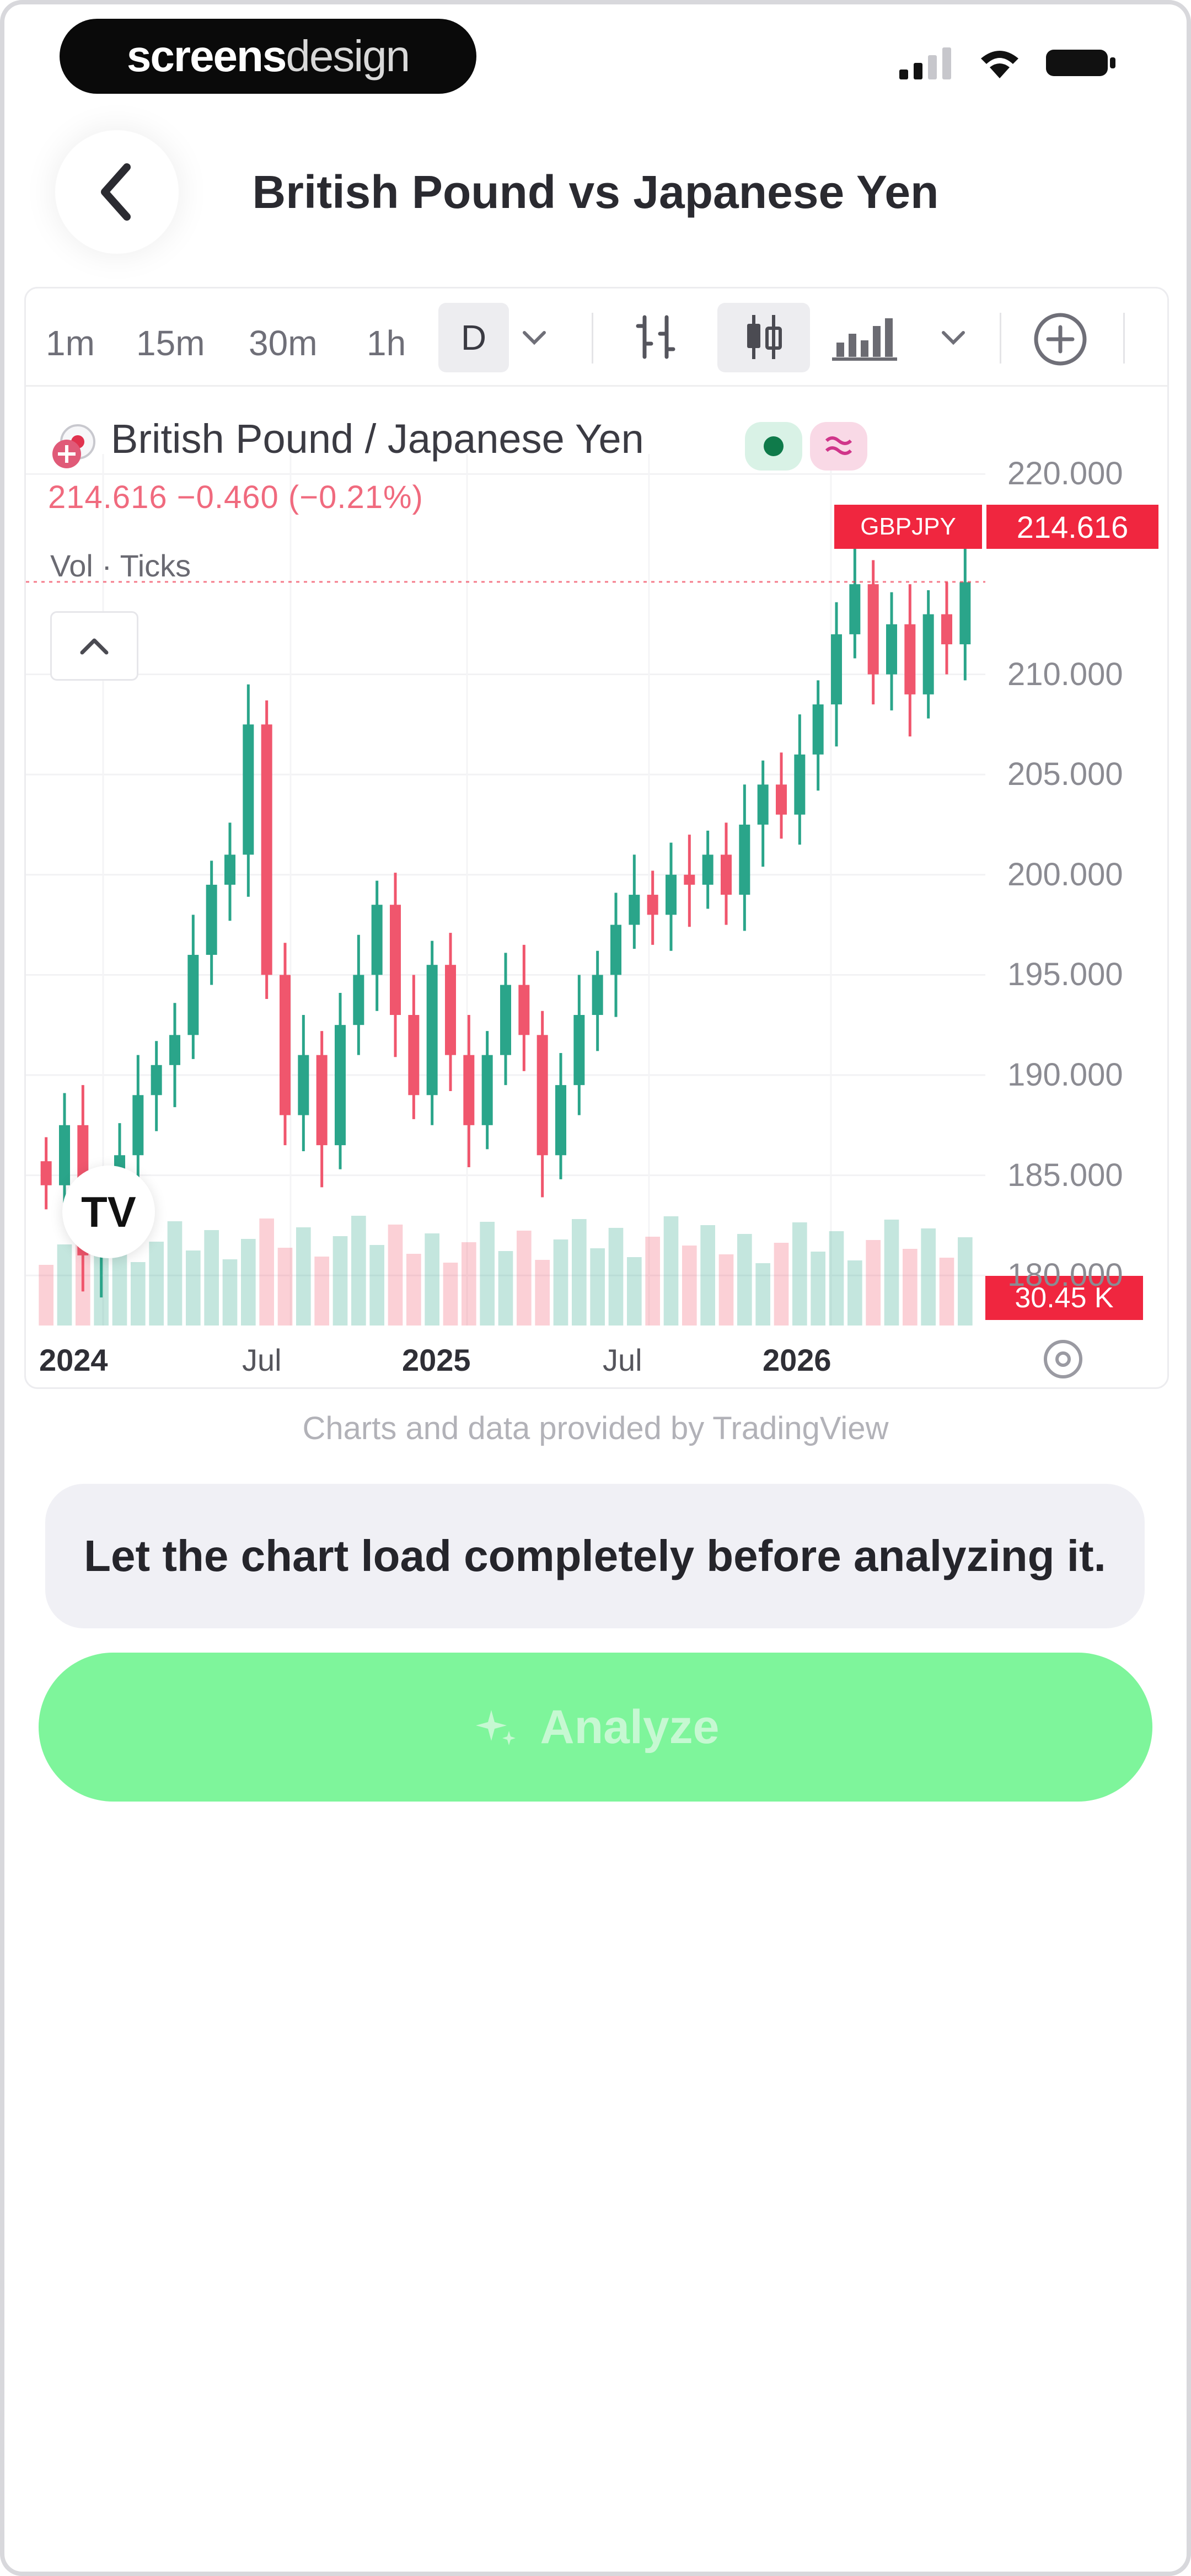  Describe the element at coordinates (1065, 774) in the screenshot. I see `y-axis-tick: 205.000` at that location.